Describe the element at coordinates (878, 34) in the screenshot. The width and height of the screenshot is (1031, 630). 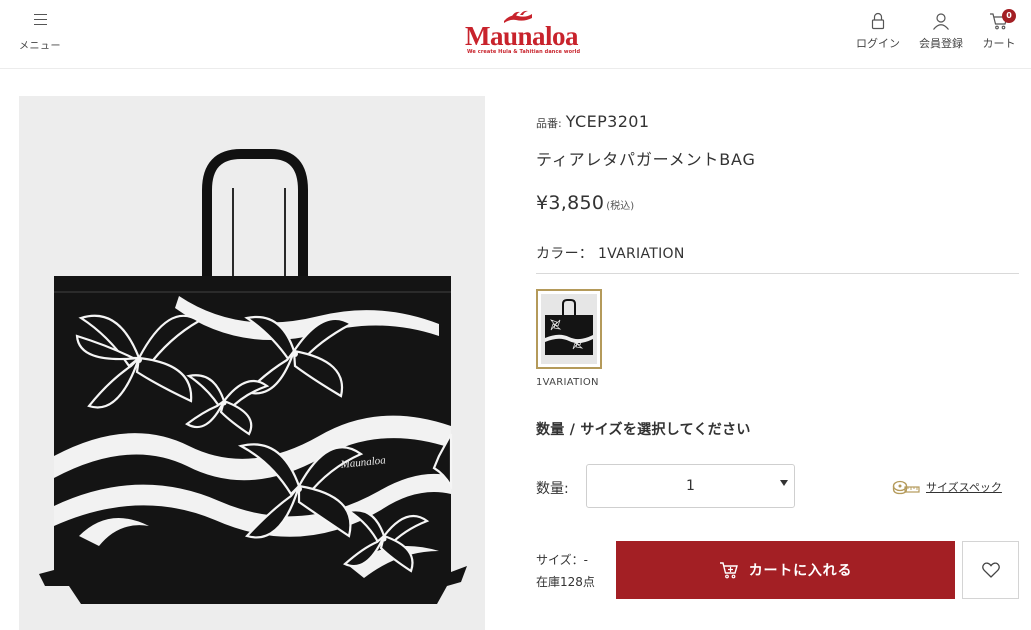
I see `login-link: ログイン` at that location.